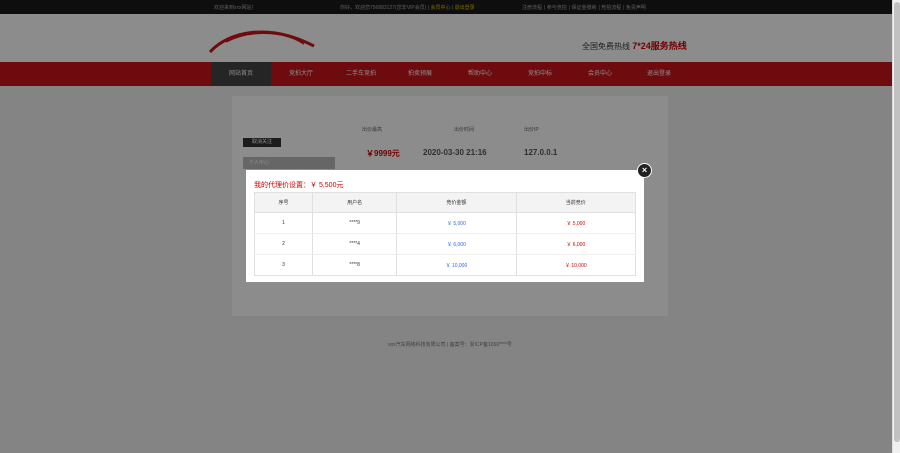 The image size is (900, 453). Describe the element at coordinates (576, 244) in the screenshot. I see `row-current: ￥ 6,000` at that location.